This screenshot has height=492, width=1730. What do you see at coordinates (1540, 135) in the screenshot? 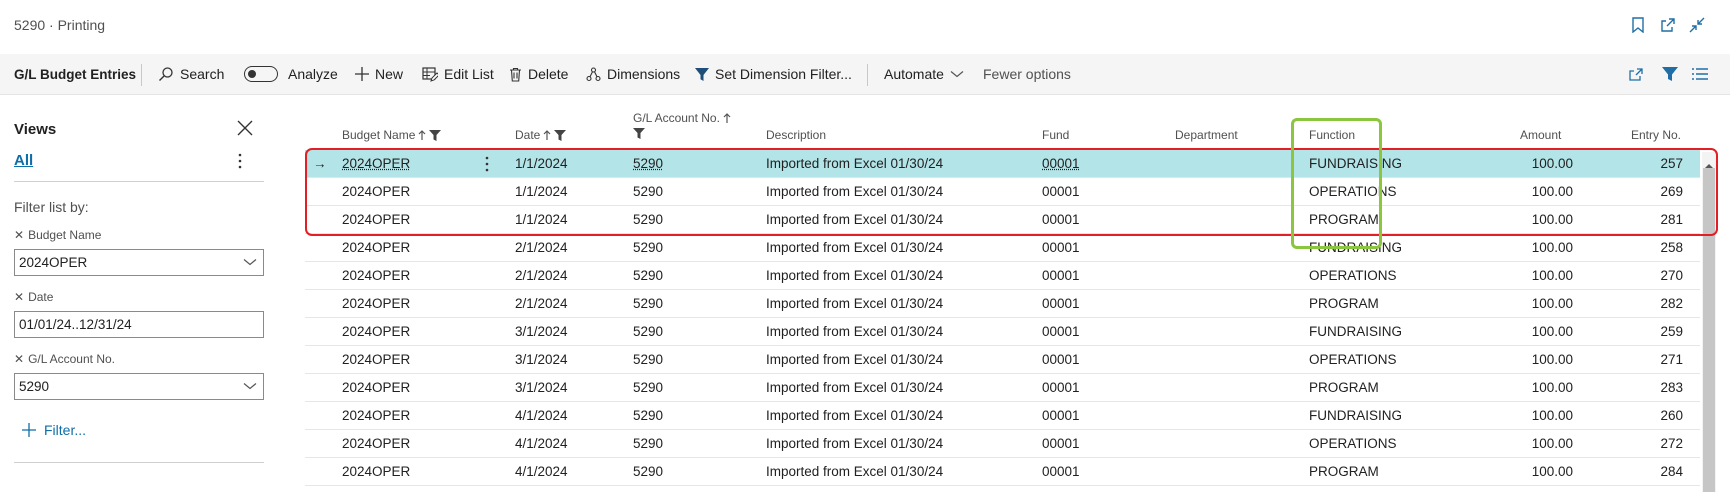
I see `column-header-amount: Amount` at bounding box center [1540, 135].